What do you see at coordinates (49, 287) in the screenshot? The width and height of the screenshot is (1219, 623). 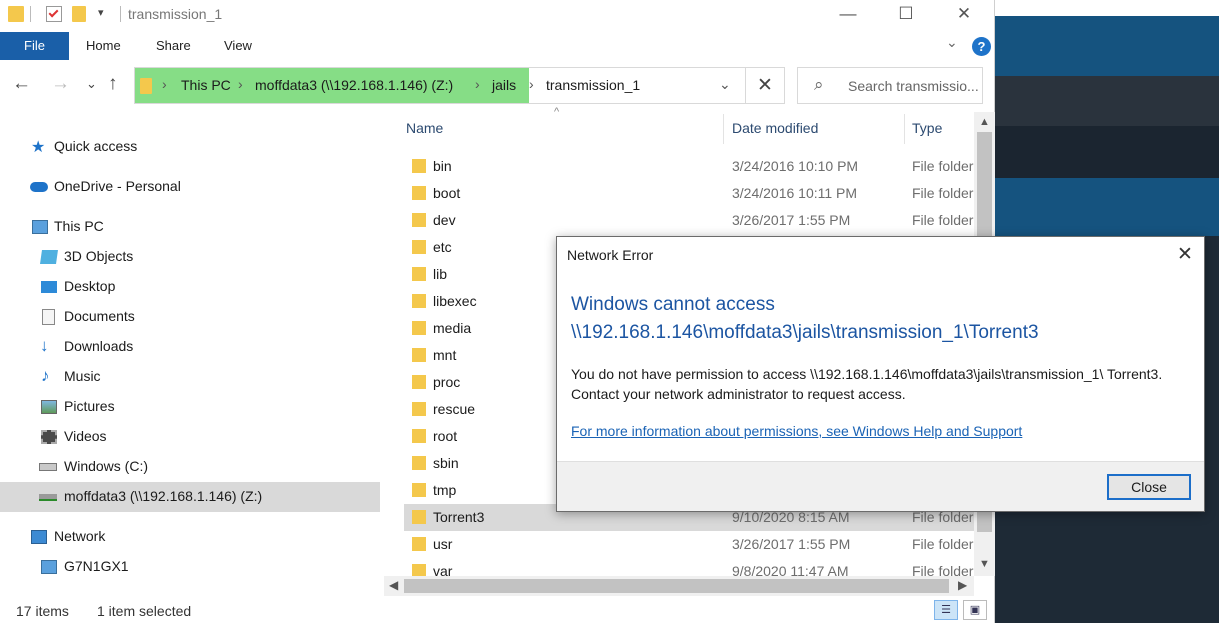 I see `desktop-icon` at bounding box center [49, 287].